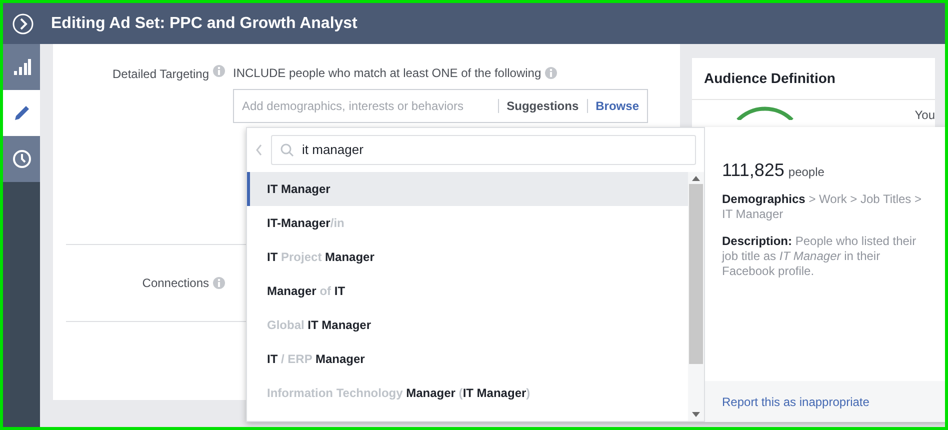 This screenshot has width=948, height=430. What do you see at coordinates (23, 23) in the screenshot?
I see `expand-icon` at bounding box center [23, 23].